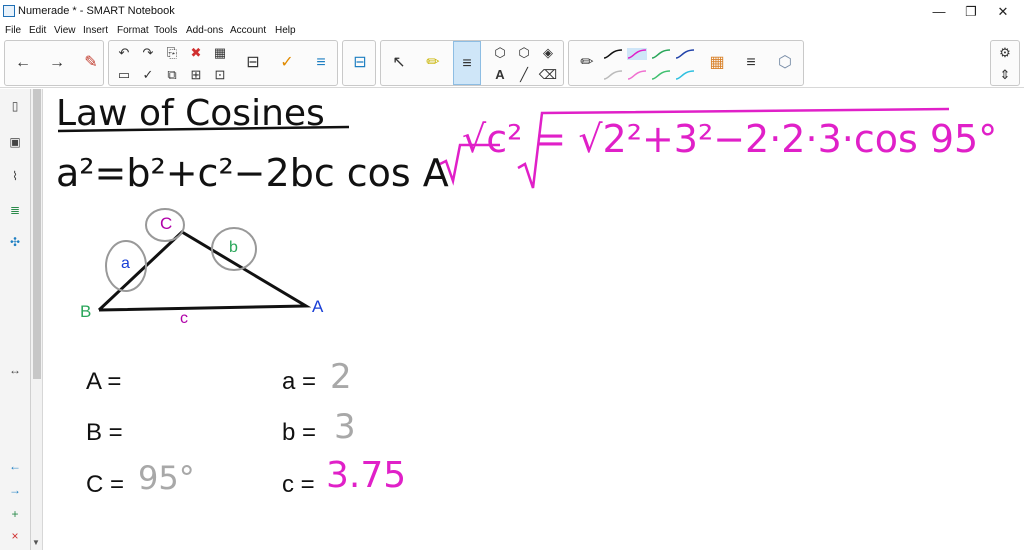  I want to click on menu-help: Help, so click(285, 31).